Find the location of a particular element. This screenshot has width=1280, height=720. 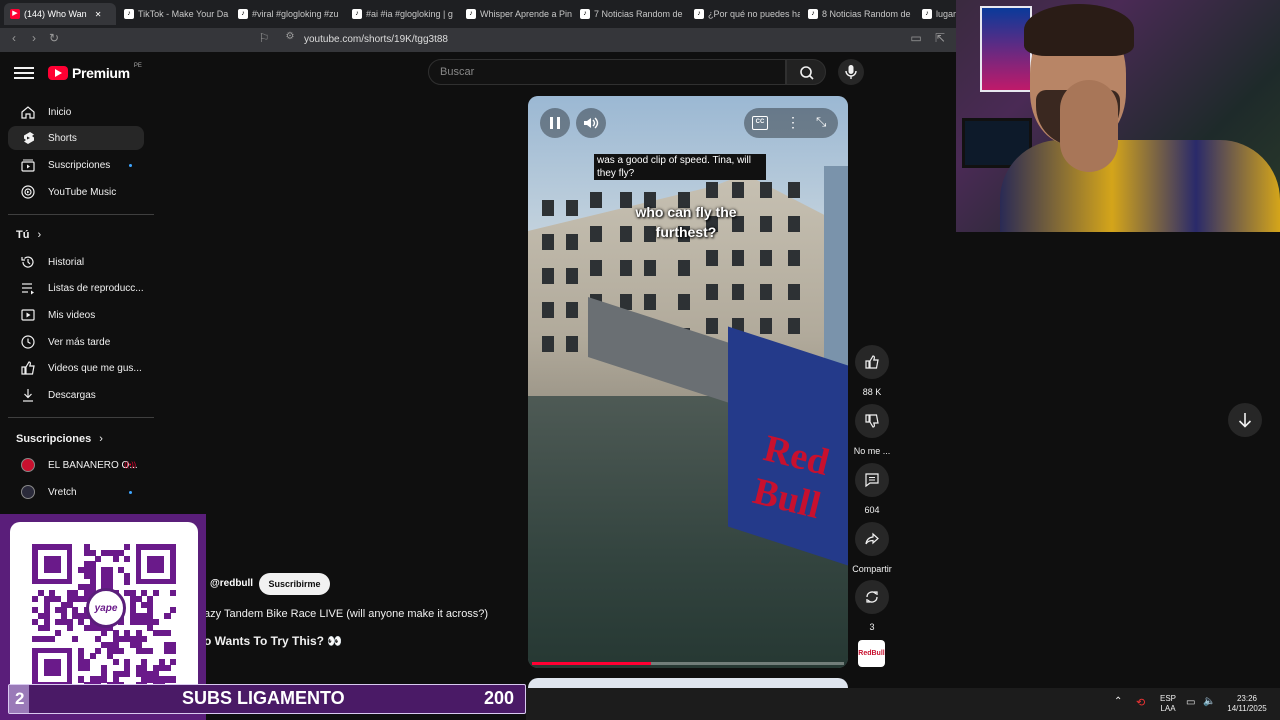

language-code: ESP is located at coordinates (1167, 698).